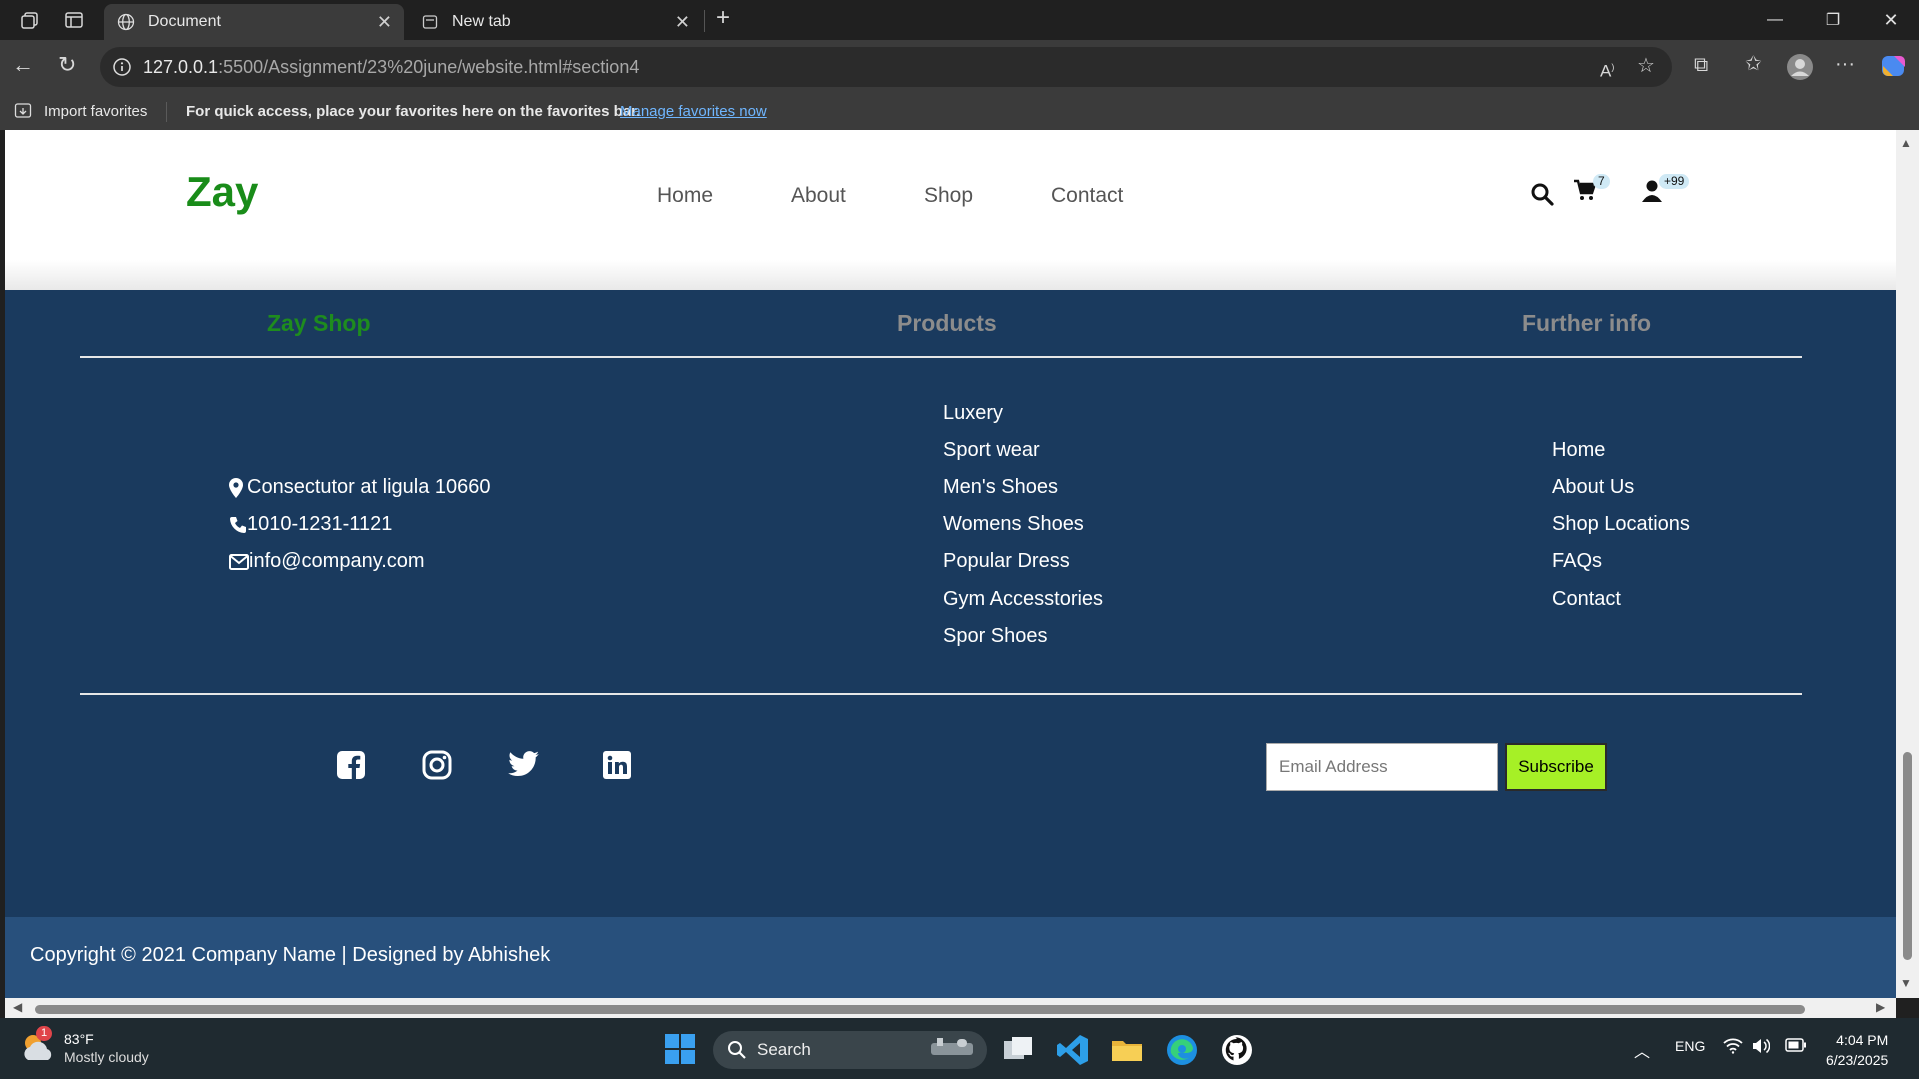  I want to click on clock-date: 6/23/2025, so click(1857, 1060).